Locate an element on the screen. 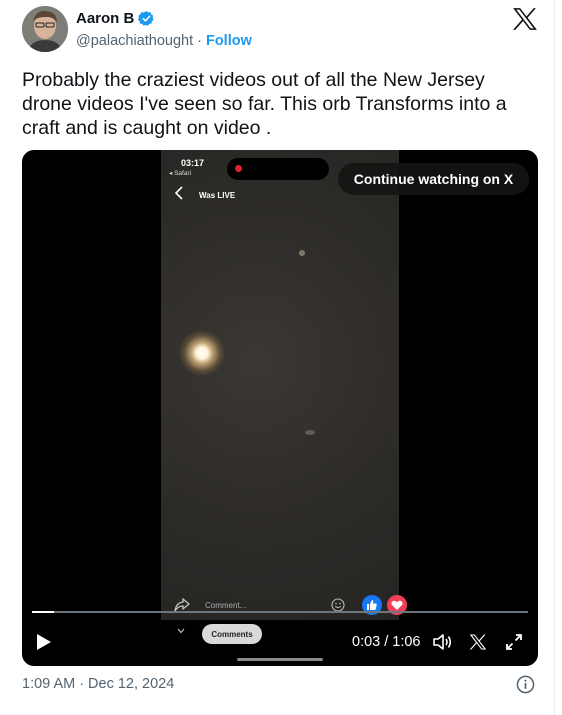  verified-badge-icon is located at coordinates (146, 18).